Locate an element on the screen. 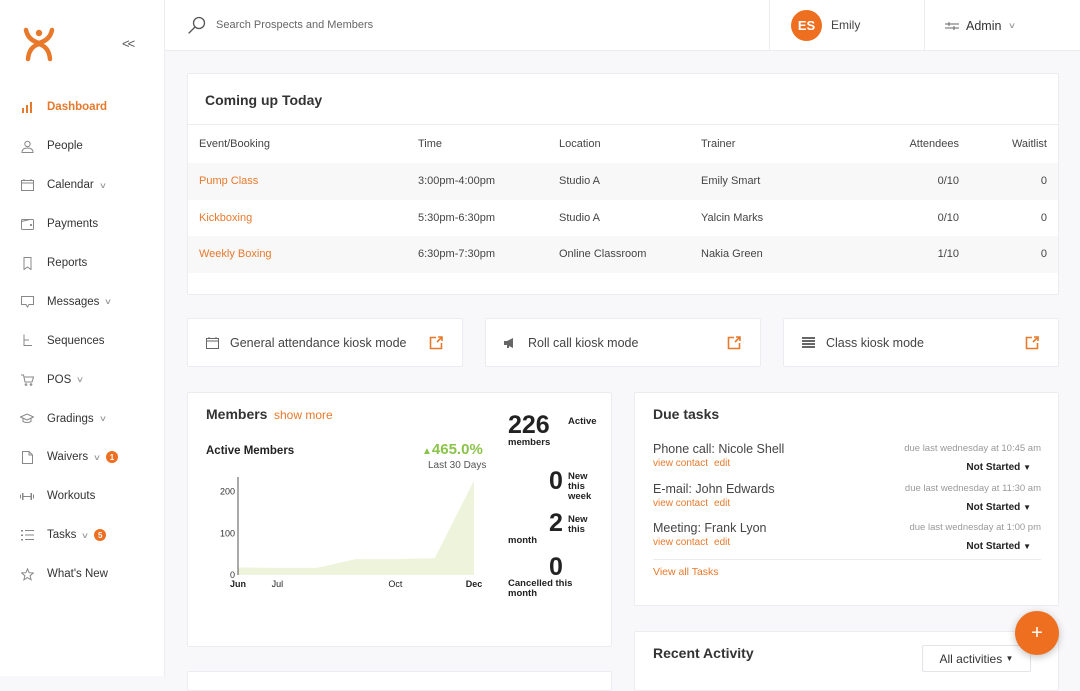 This screenshot has width=1080, height=691. waivers-count-badge: 1 is located at coordinates (111, 457).